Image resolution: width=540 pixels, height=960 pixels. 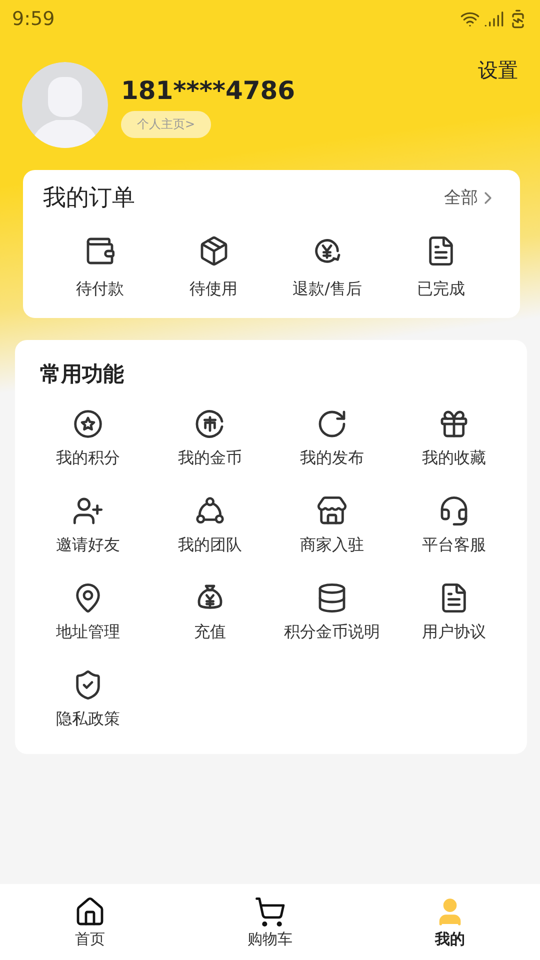 I want to click on gift-icon, so click(x=454, y=424).